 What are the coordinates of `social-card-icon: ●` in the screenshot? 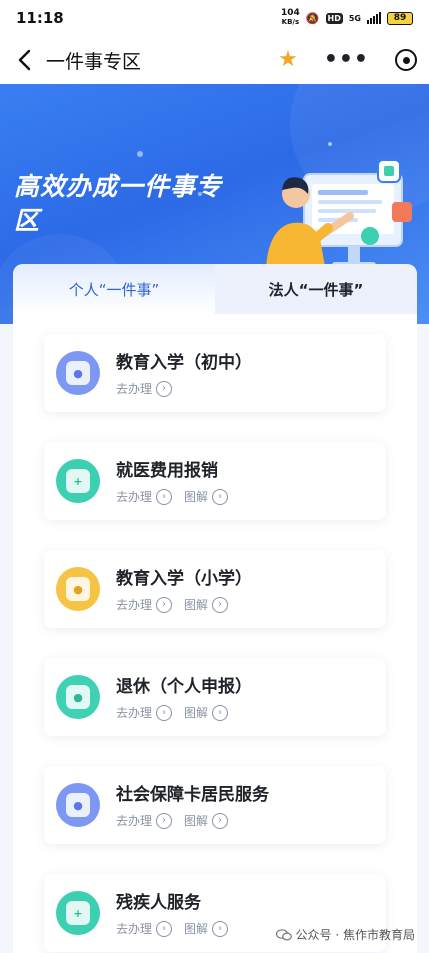 It's located at (78, 805).